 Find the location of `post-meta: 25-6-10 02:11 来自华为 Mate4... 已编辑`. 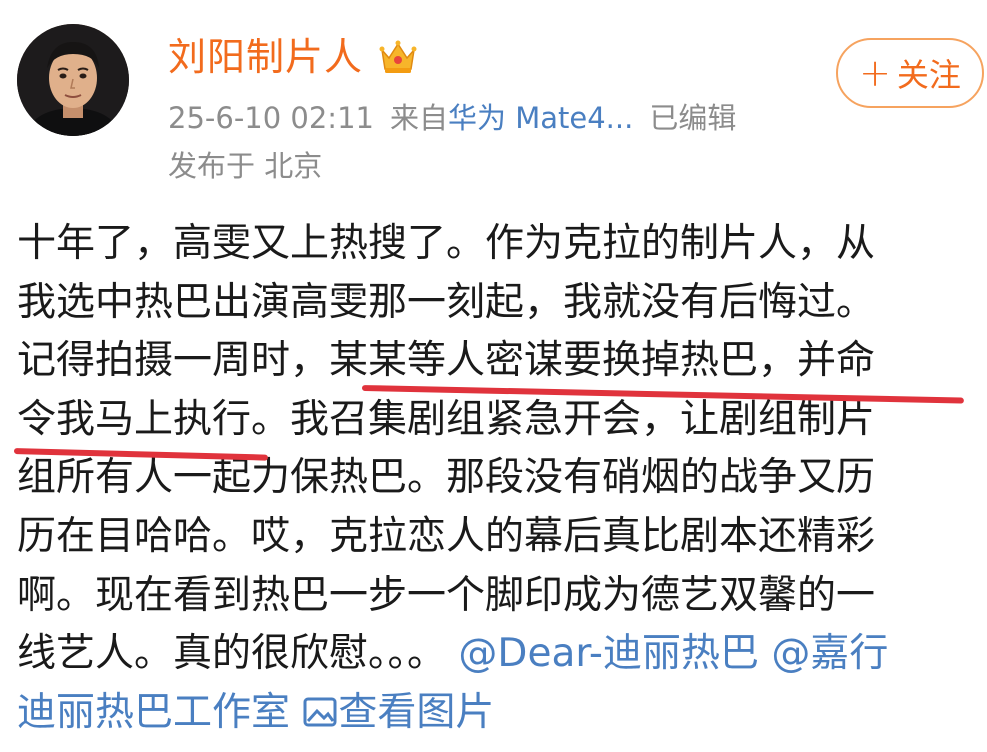

post-meta: 25-6-10 02:11 来自华为 Mate4... 已编辑 is located at coordinates (452, 118).